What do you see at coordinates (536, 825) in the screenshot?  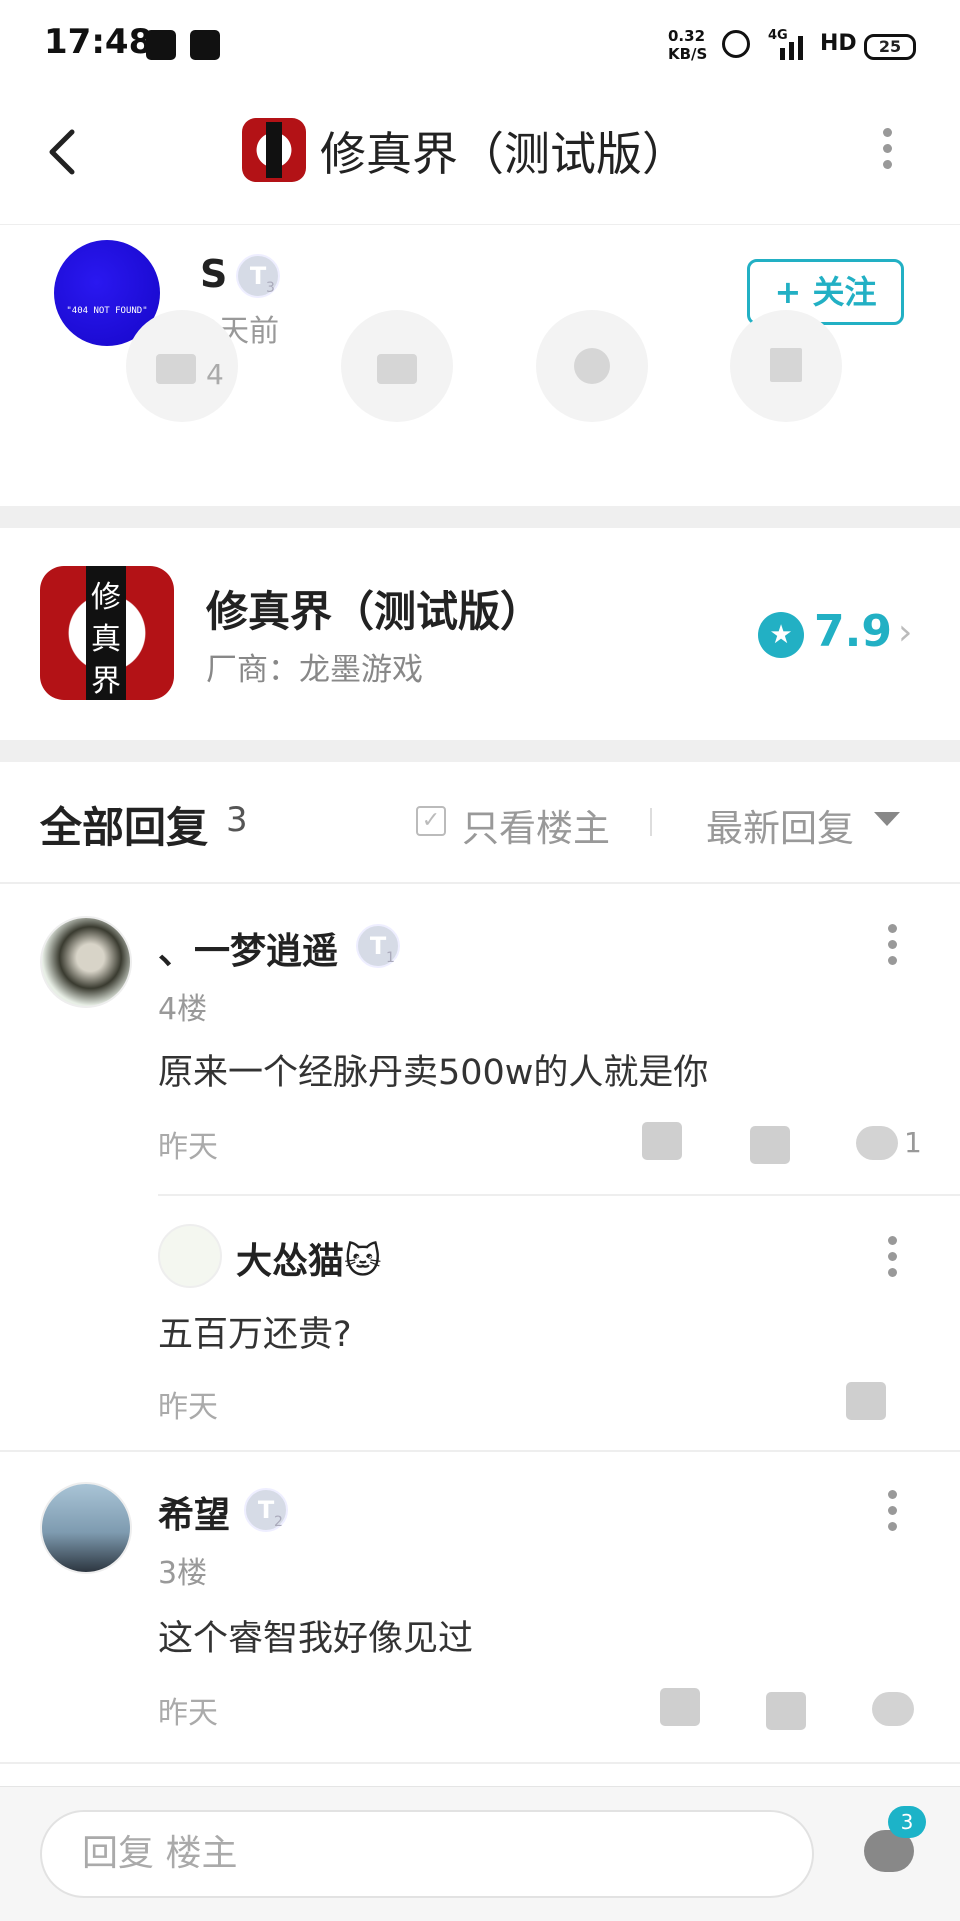 I see `only-owner-toggle: 只看楼主` at bounding box center [536, 825].